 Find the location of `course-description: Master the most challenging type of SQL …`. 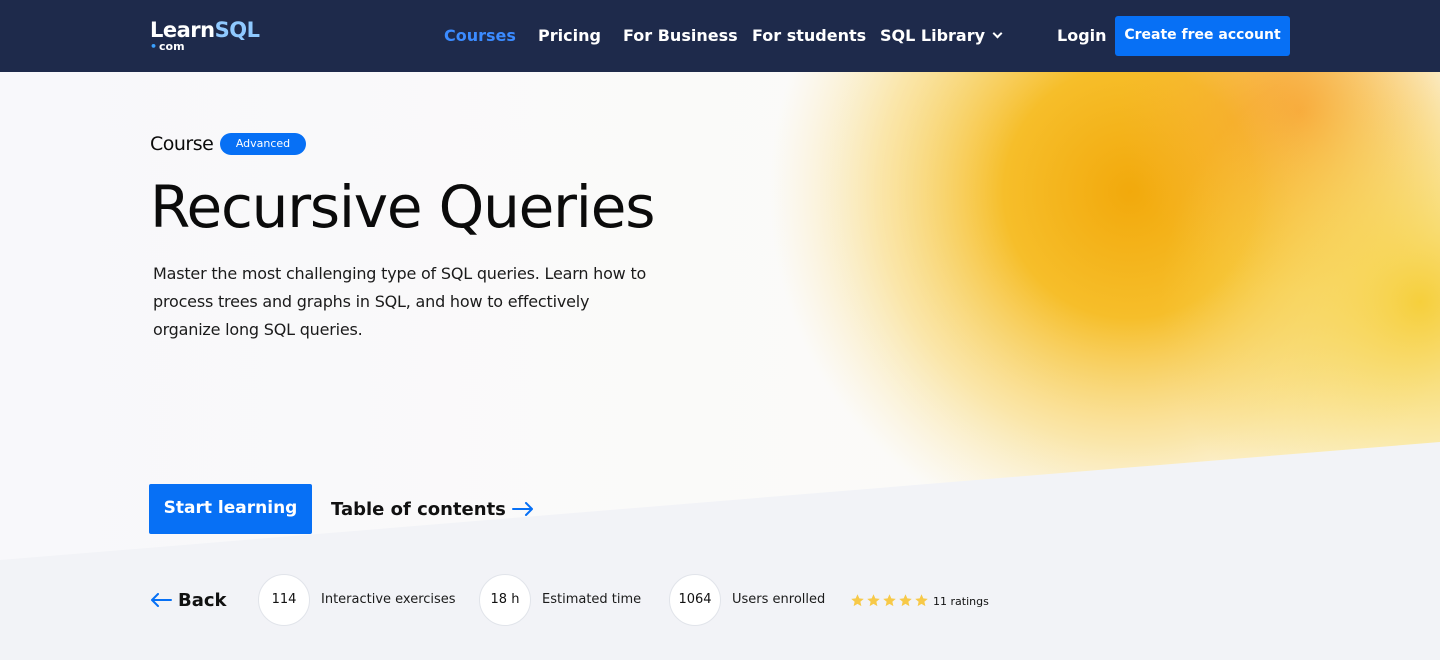

course-description: Master the most challenging type of SQL … is located at coordinates (400, 301).